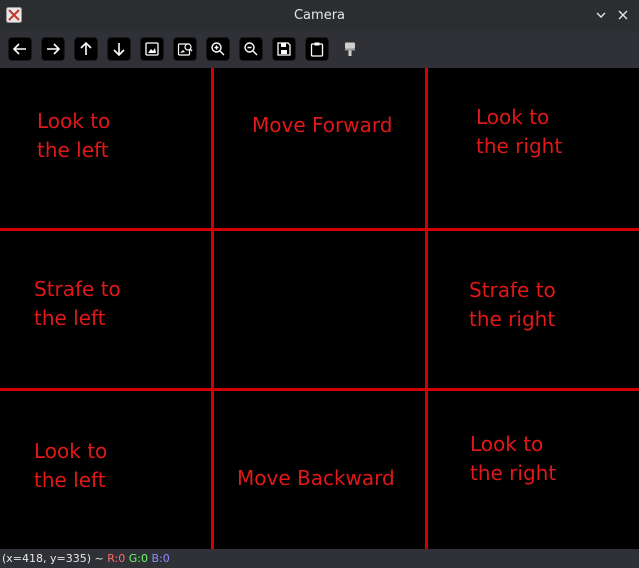 Image resolution: width=639 pixels, height=568 pixels. I want to click on zoom-fit-button, so click(185, 49).